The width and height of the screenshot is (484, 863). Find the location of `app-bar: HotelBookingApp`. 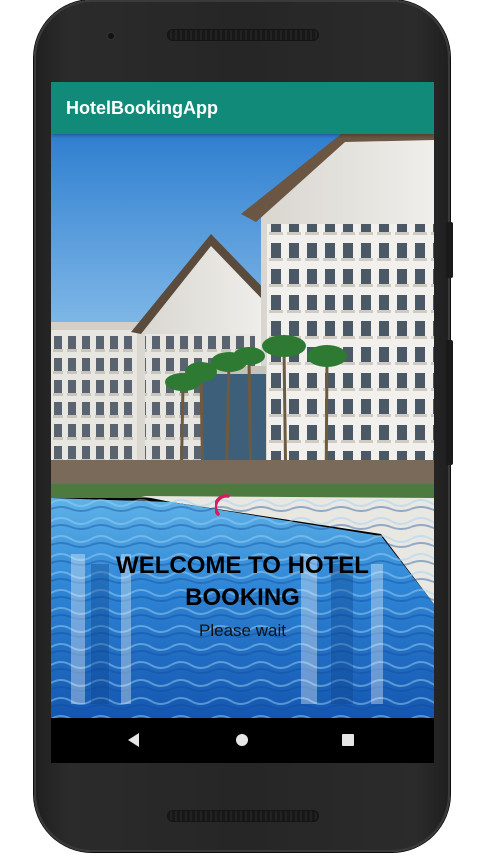

app-bar: HotelBookingApp is located at coordinates (242, 108).